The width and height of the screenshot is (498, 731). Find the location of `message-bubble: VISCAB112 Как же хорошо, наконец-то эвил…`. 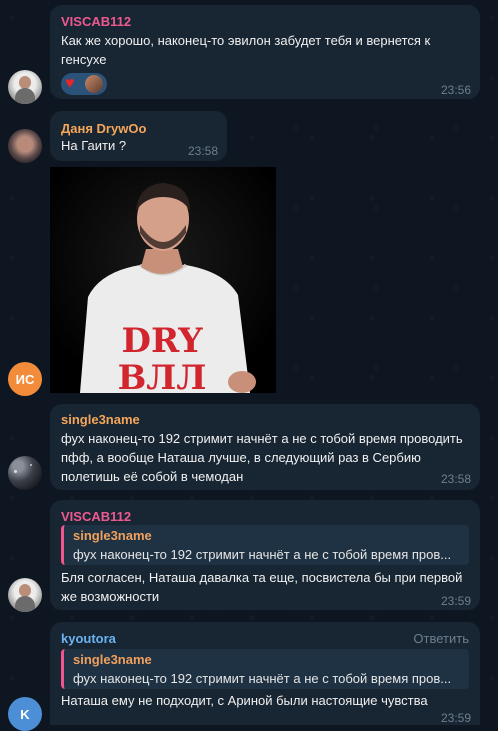

message-bubble: VISCAB112 Как же хорошо, наконец-то эвил… is located at coordinates (265, 52).